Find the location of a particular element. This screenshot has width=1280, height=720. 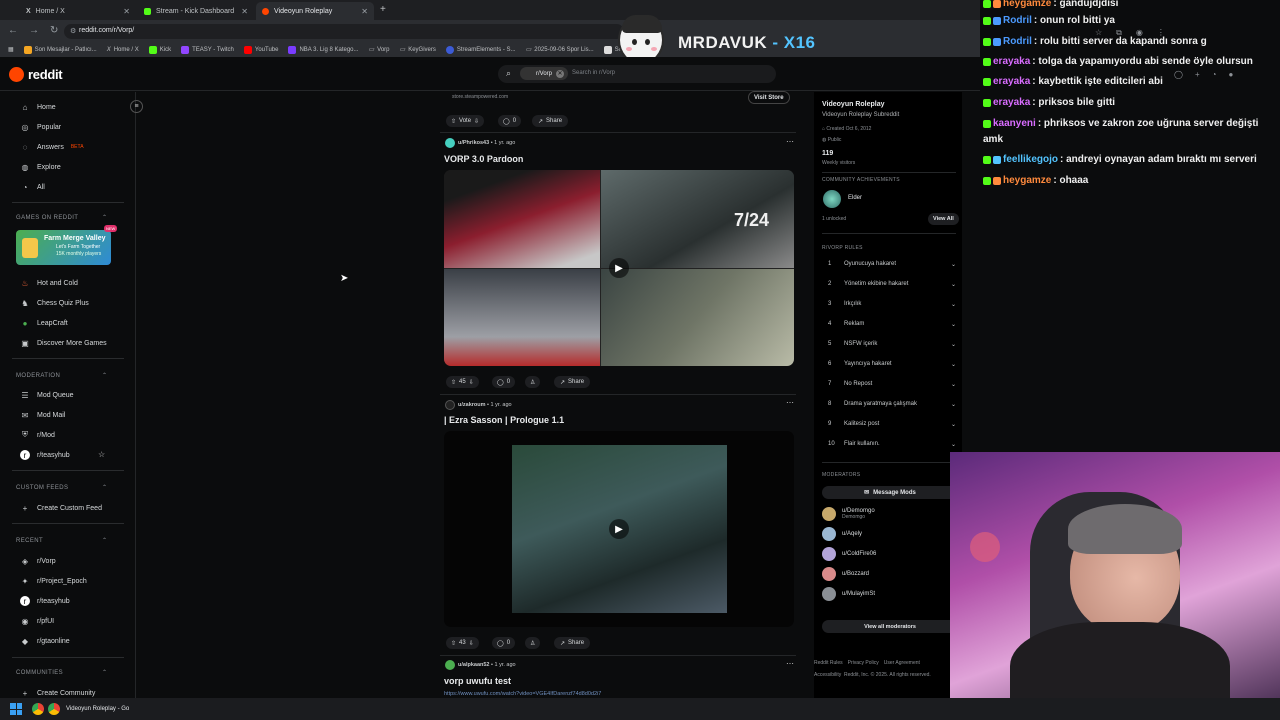

bookmark-item: TEASY - Twitch is located at coordinates (207, 49).